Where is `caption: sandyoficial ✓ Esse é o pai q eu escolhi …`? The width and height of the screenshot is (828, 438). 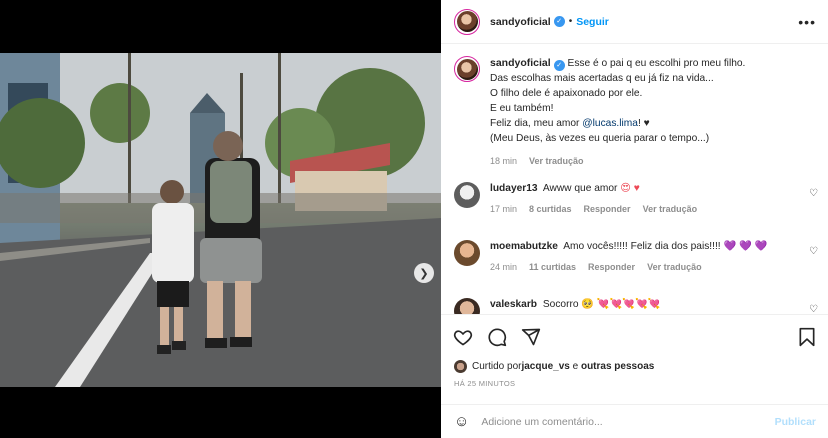 caption: sandyoficial ✓ Esse é o pai q eu escolhi … is located at coordinates (632, 112).